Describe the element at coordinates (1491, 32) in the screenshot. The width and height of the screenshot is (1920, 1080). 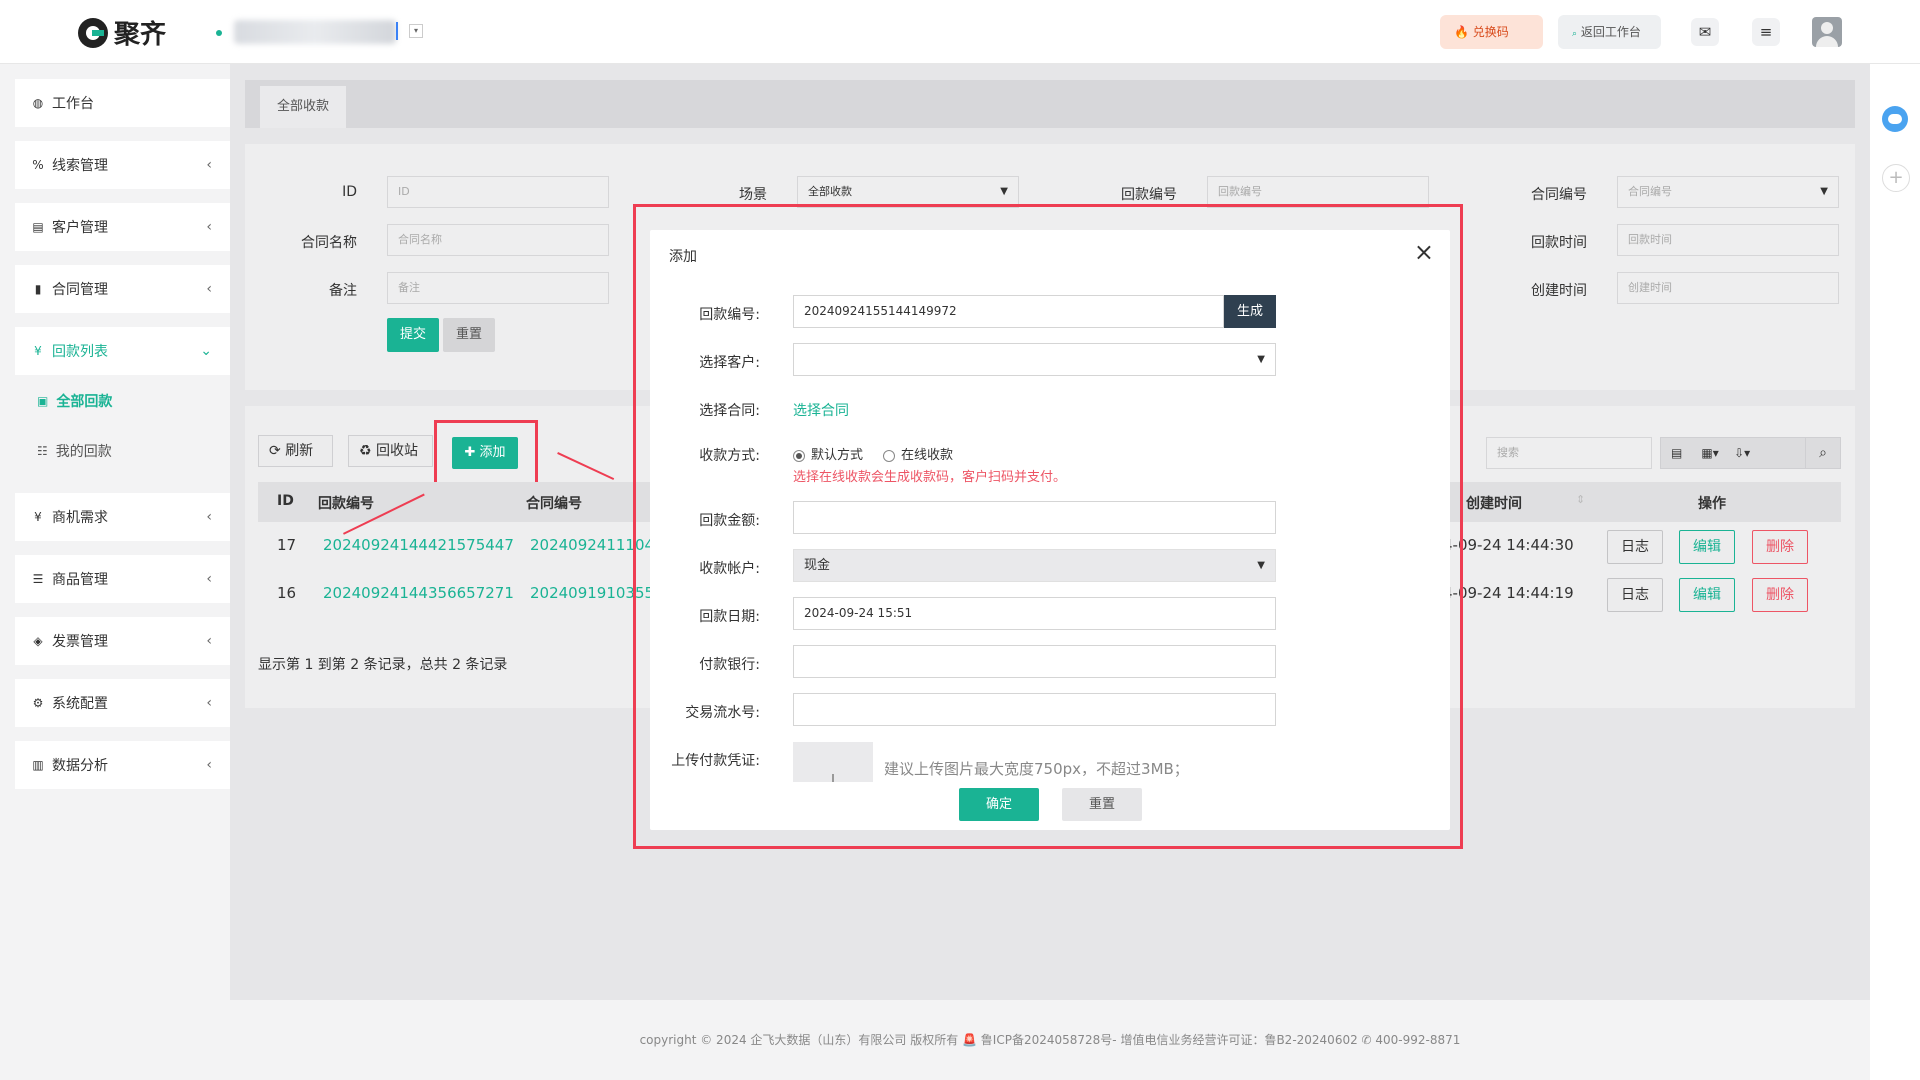
I see `exchange-code-button: 🔥 兑换码` at that location.